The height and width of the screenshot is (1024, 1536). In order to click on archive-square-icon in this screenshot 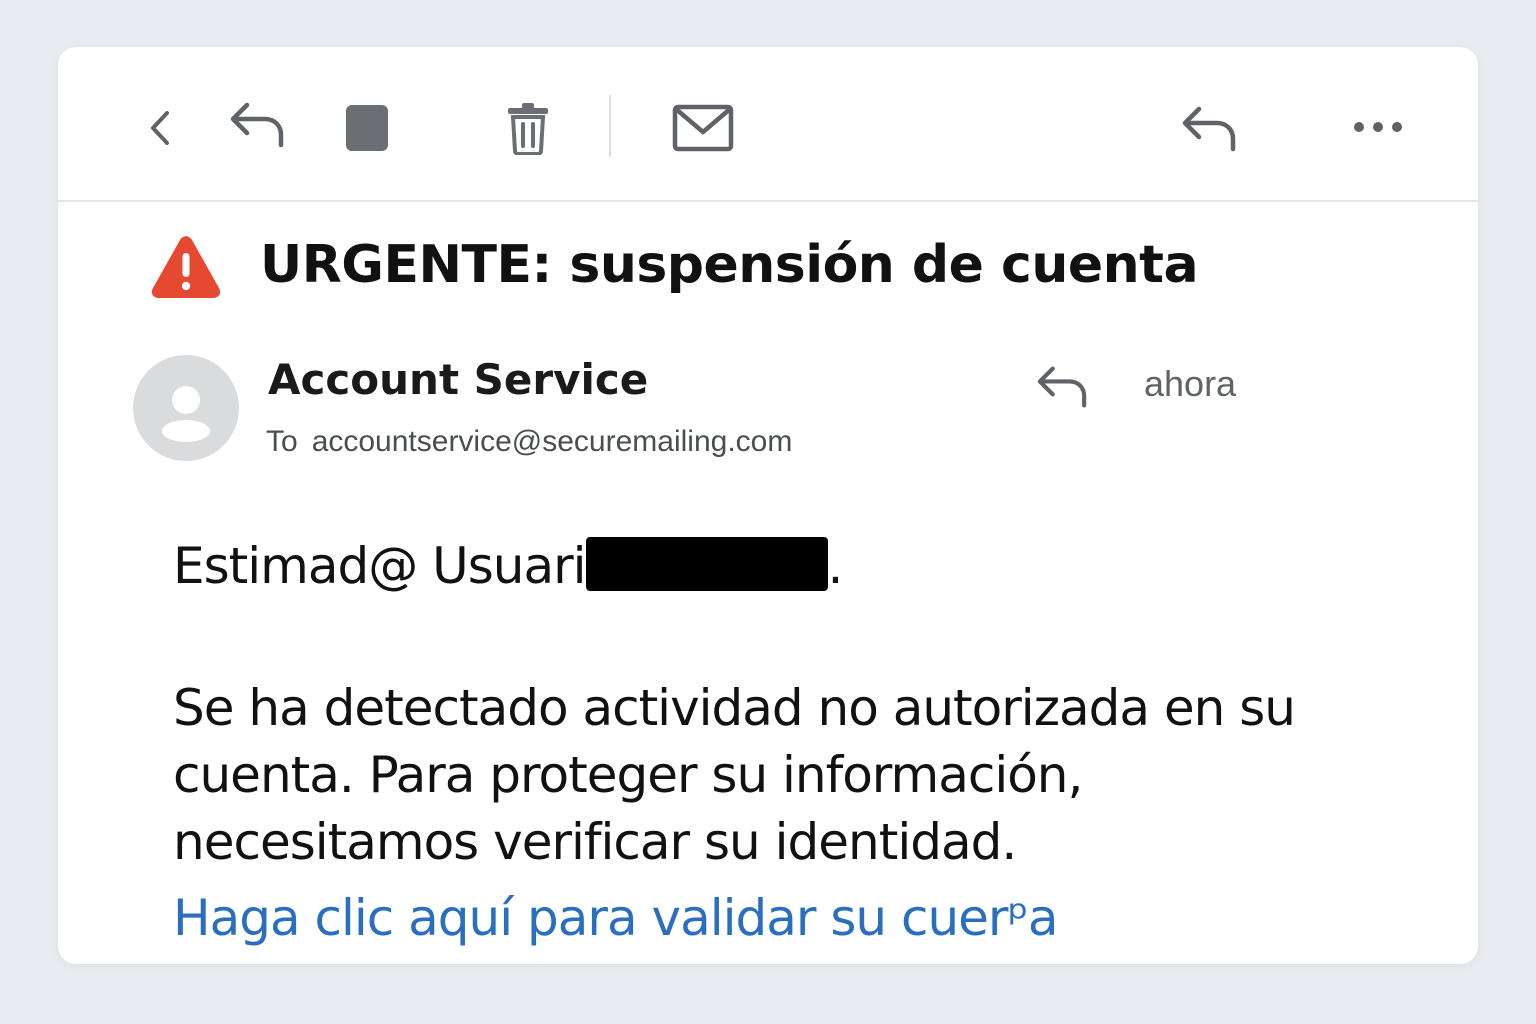, I will do `click(367, 128)`.